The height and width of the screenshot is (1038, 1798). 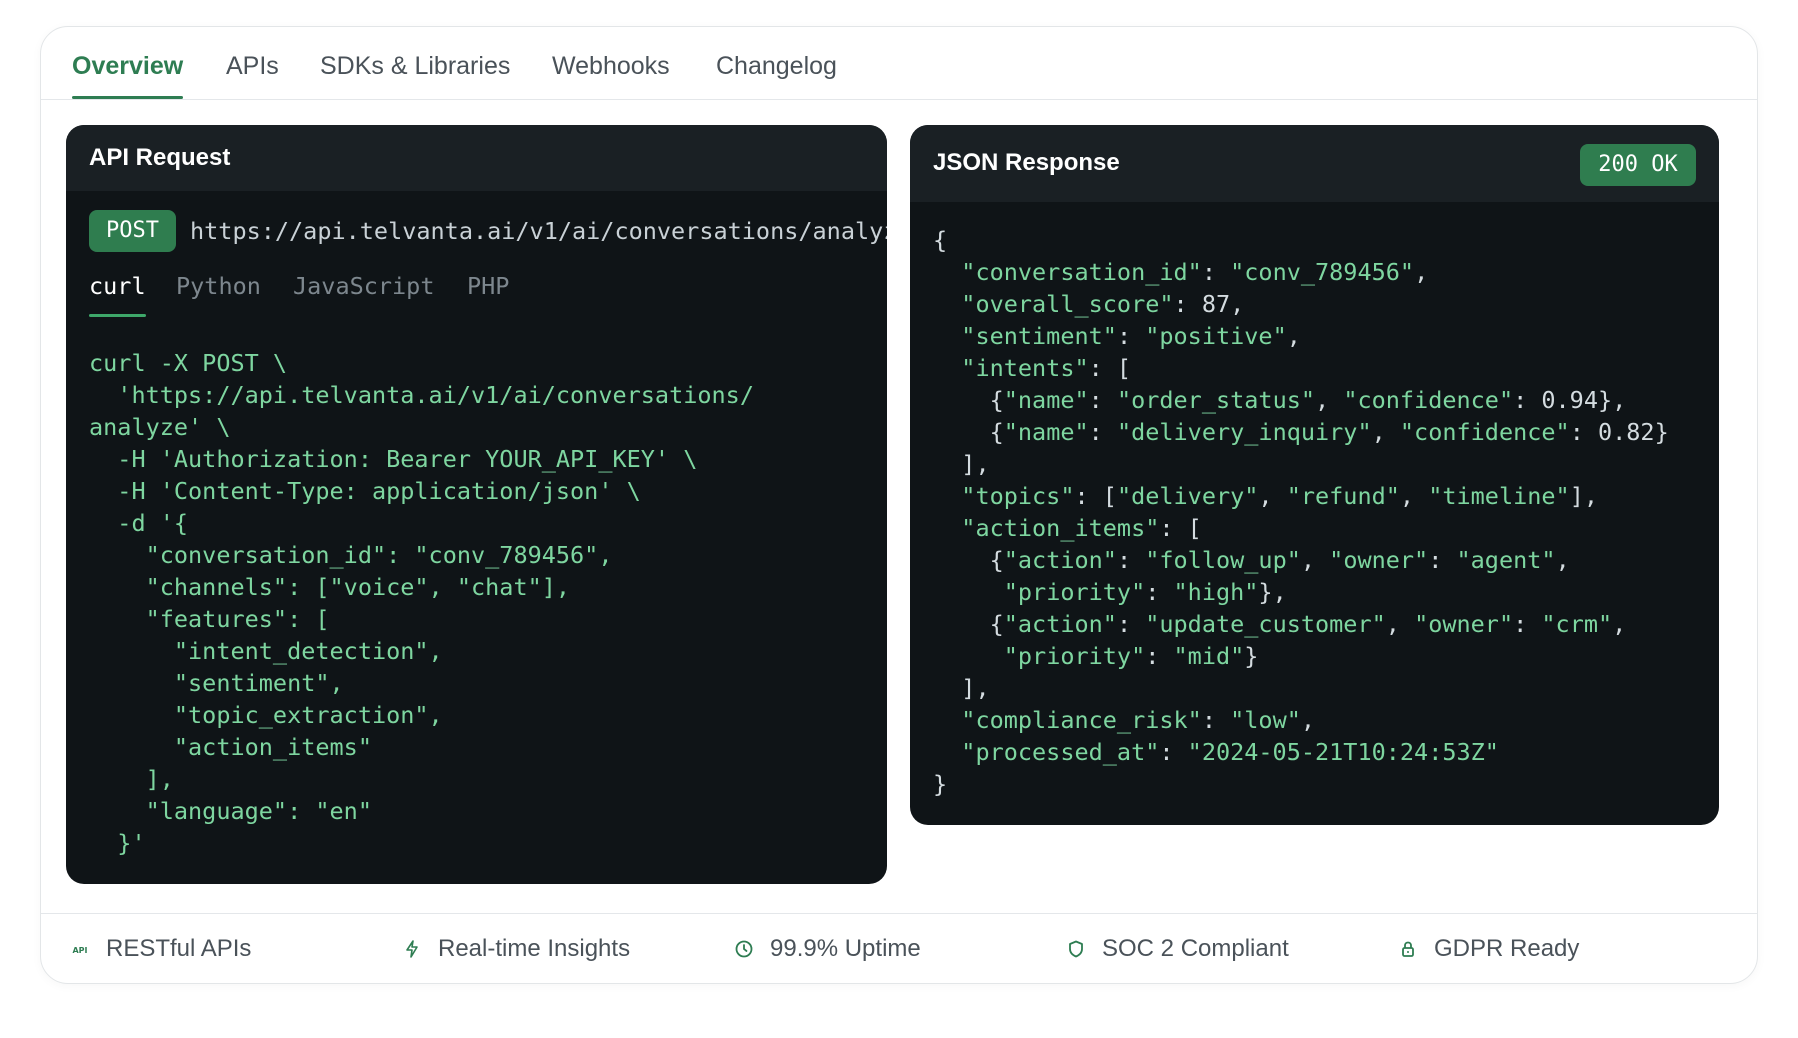 I want to click on feature-soc2: SOC 2 Compliant, so click(x=1177, y=948).